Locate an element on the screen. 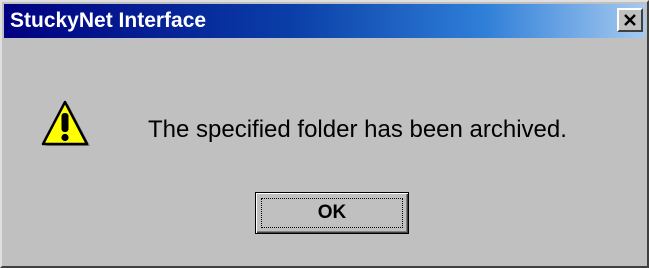 The image size is (649, 268). ok-button-label: OK is located at coordinates (332, 212).